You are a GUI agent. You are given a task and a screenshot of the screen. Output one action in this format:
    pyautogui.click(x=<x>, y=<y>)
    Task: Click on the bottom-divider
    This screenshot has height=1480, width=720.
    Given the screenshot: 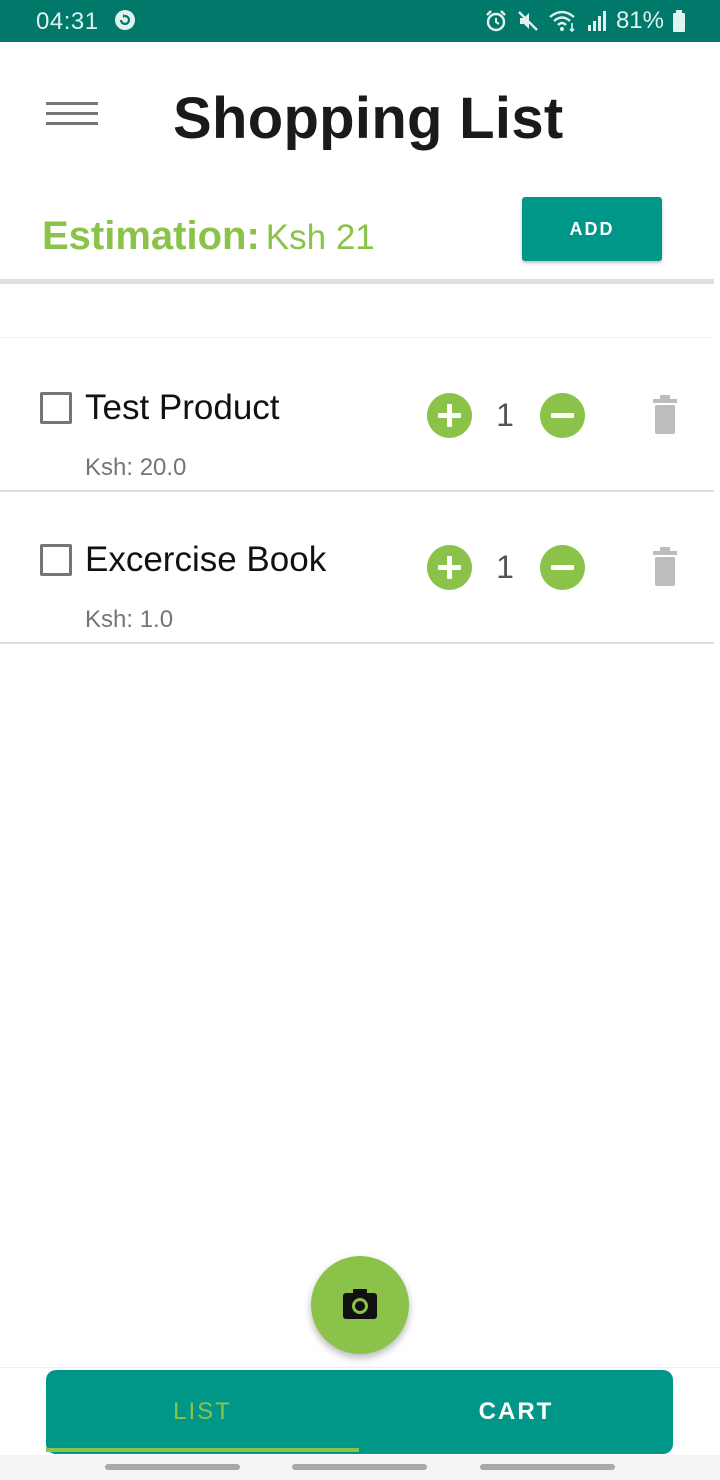 What is the action you would take?
    pyautogui.click(x=360, y=1367)
    